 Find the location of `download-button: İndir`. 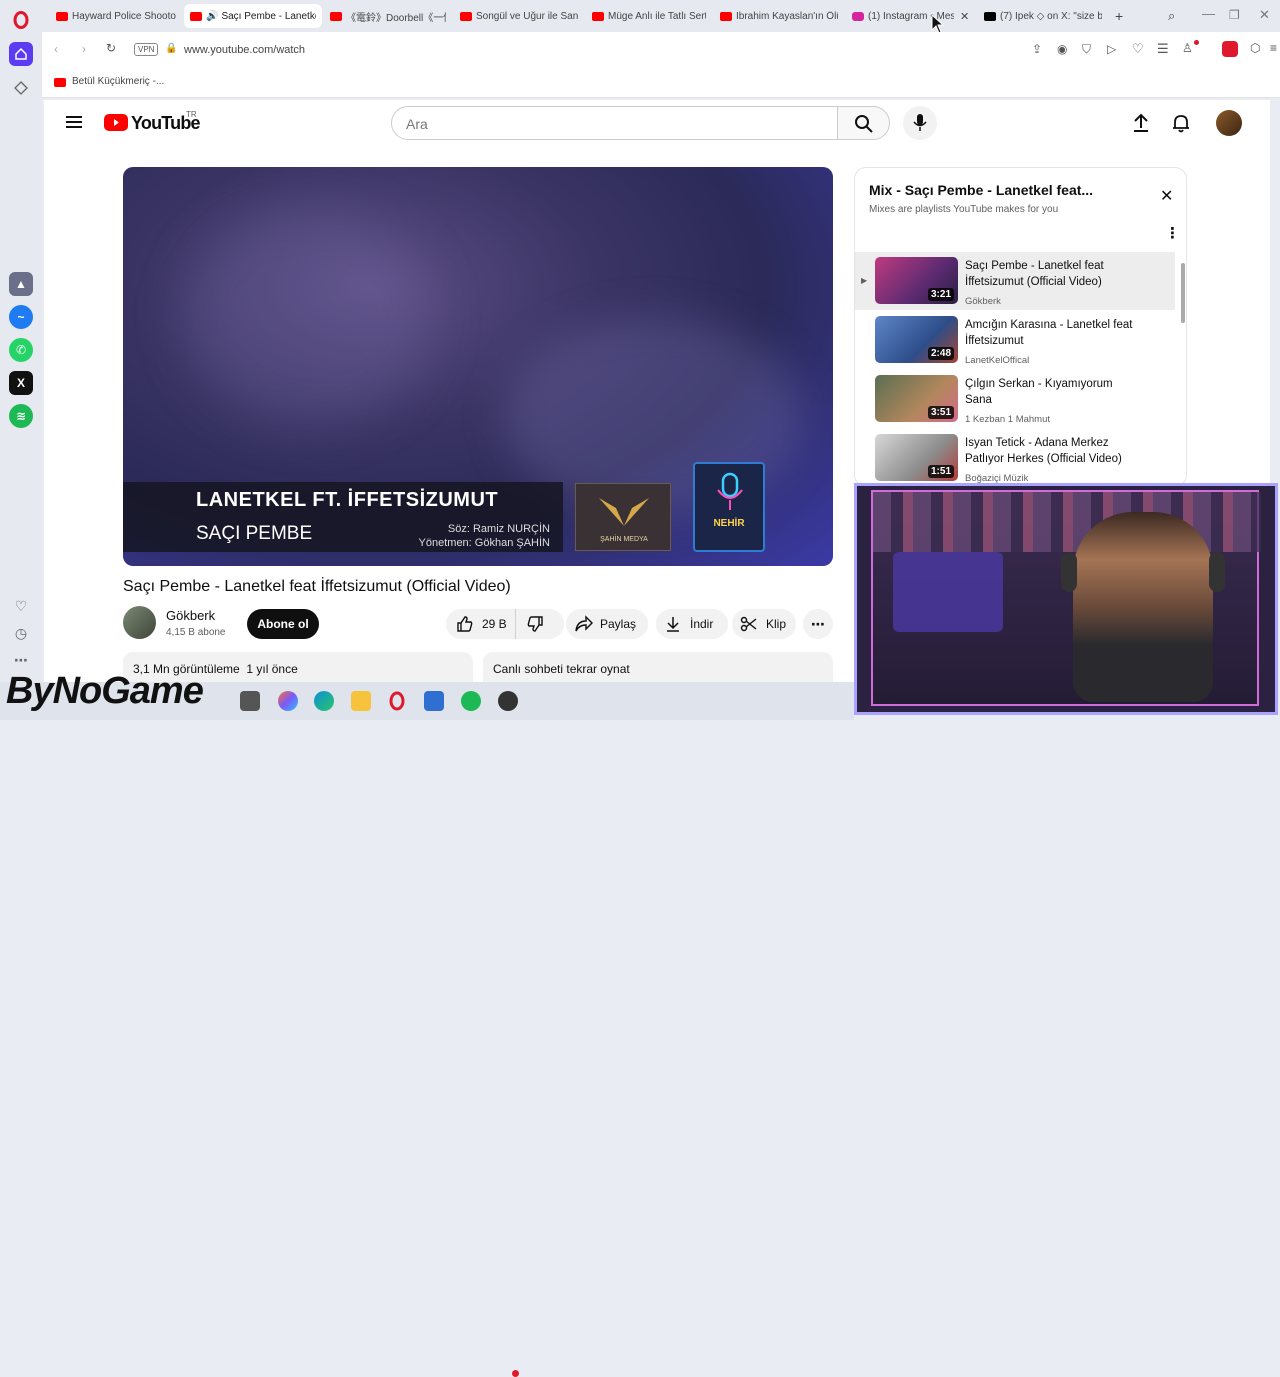

download-button: İndir is located at coordinates (692, 624).